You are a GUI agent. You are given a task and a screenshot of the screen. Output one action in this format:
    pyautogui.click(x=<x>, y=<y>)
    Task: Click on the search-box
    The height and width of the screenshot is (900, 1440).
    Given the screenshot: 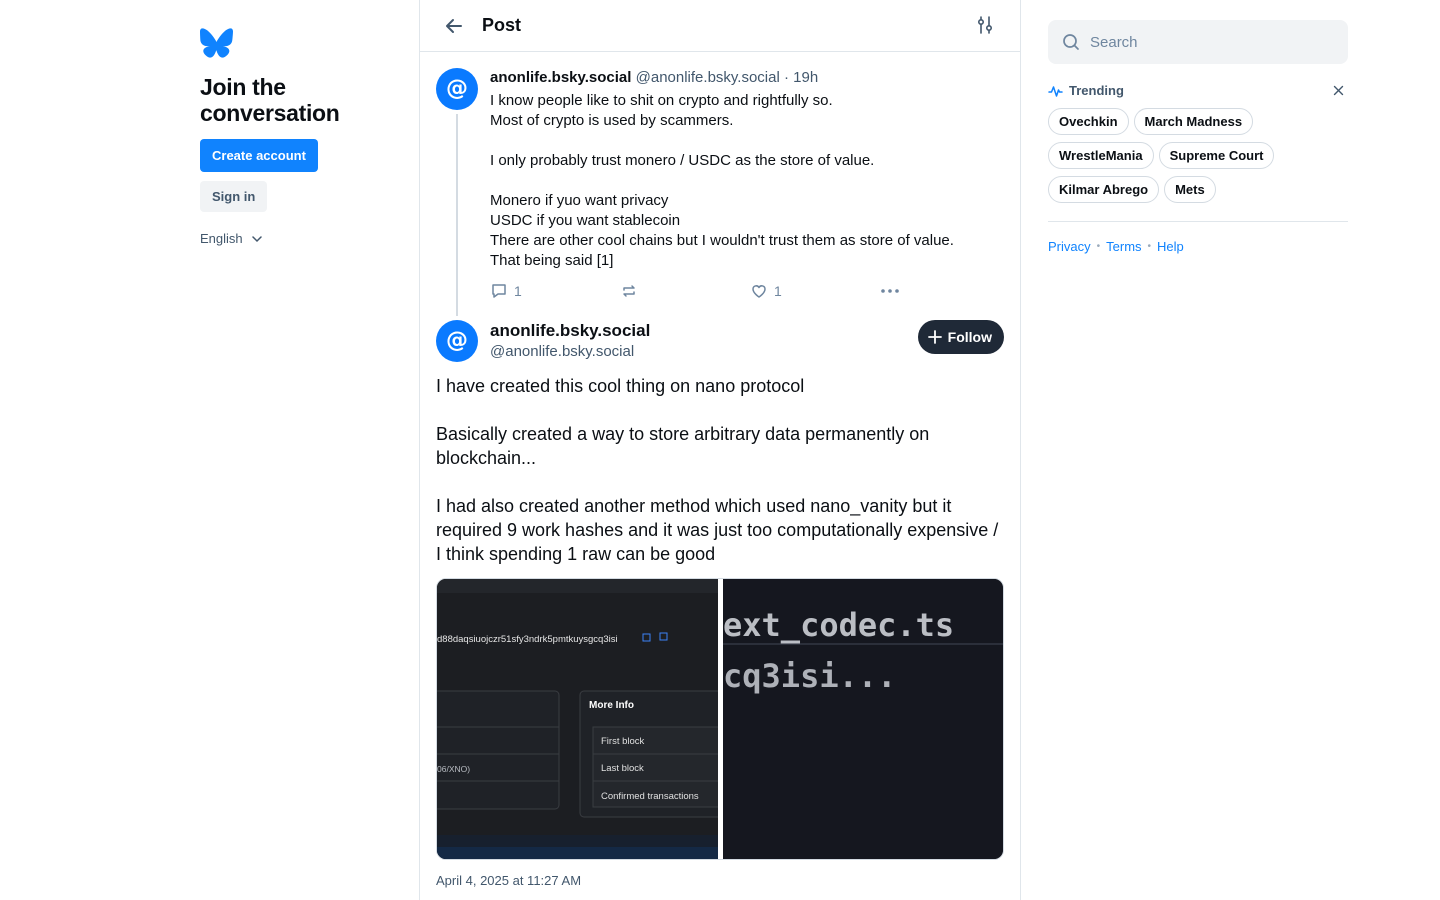 What is the action you would take?
    pyautogui.click(x=1198, y=42)
    